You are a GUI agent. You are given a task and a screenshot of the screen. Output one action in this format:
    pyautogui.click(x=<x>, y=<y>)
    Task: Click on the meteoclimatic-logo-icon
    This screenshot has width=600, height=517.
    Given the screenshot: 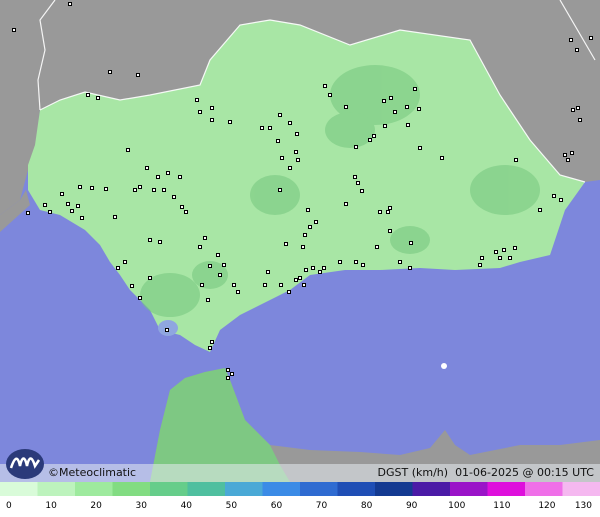 What is the action you would take?
    pyautogui.click(x=25, y=464)
    